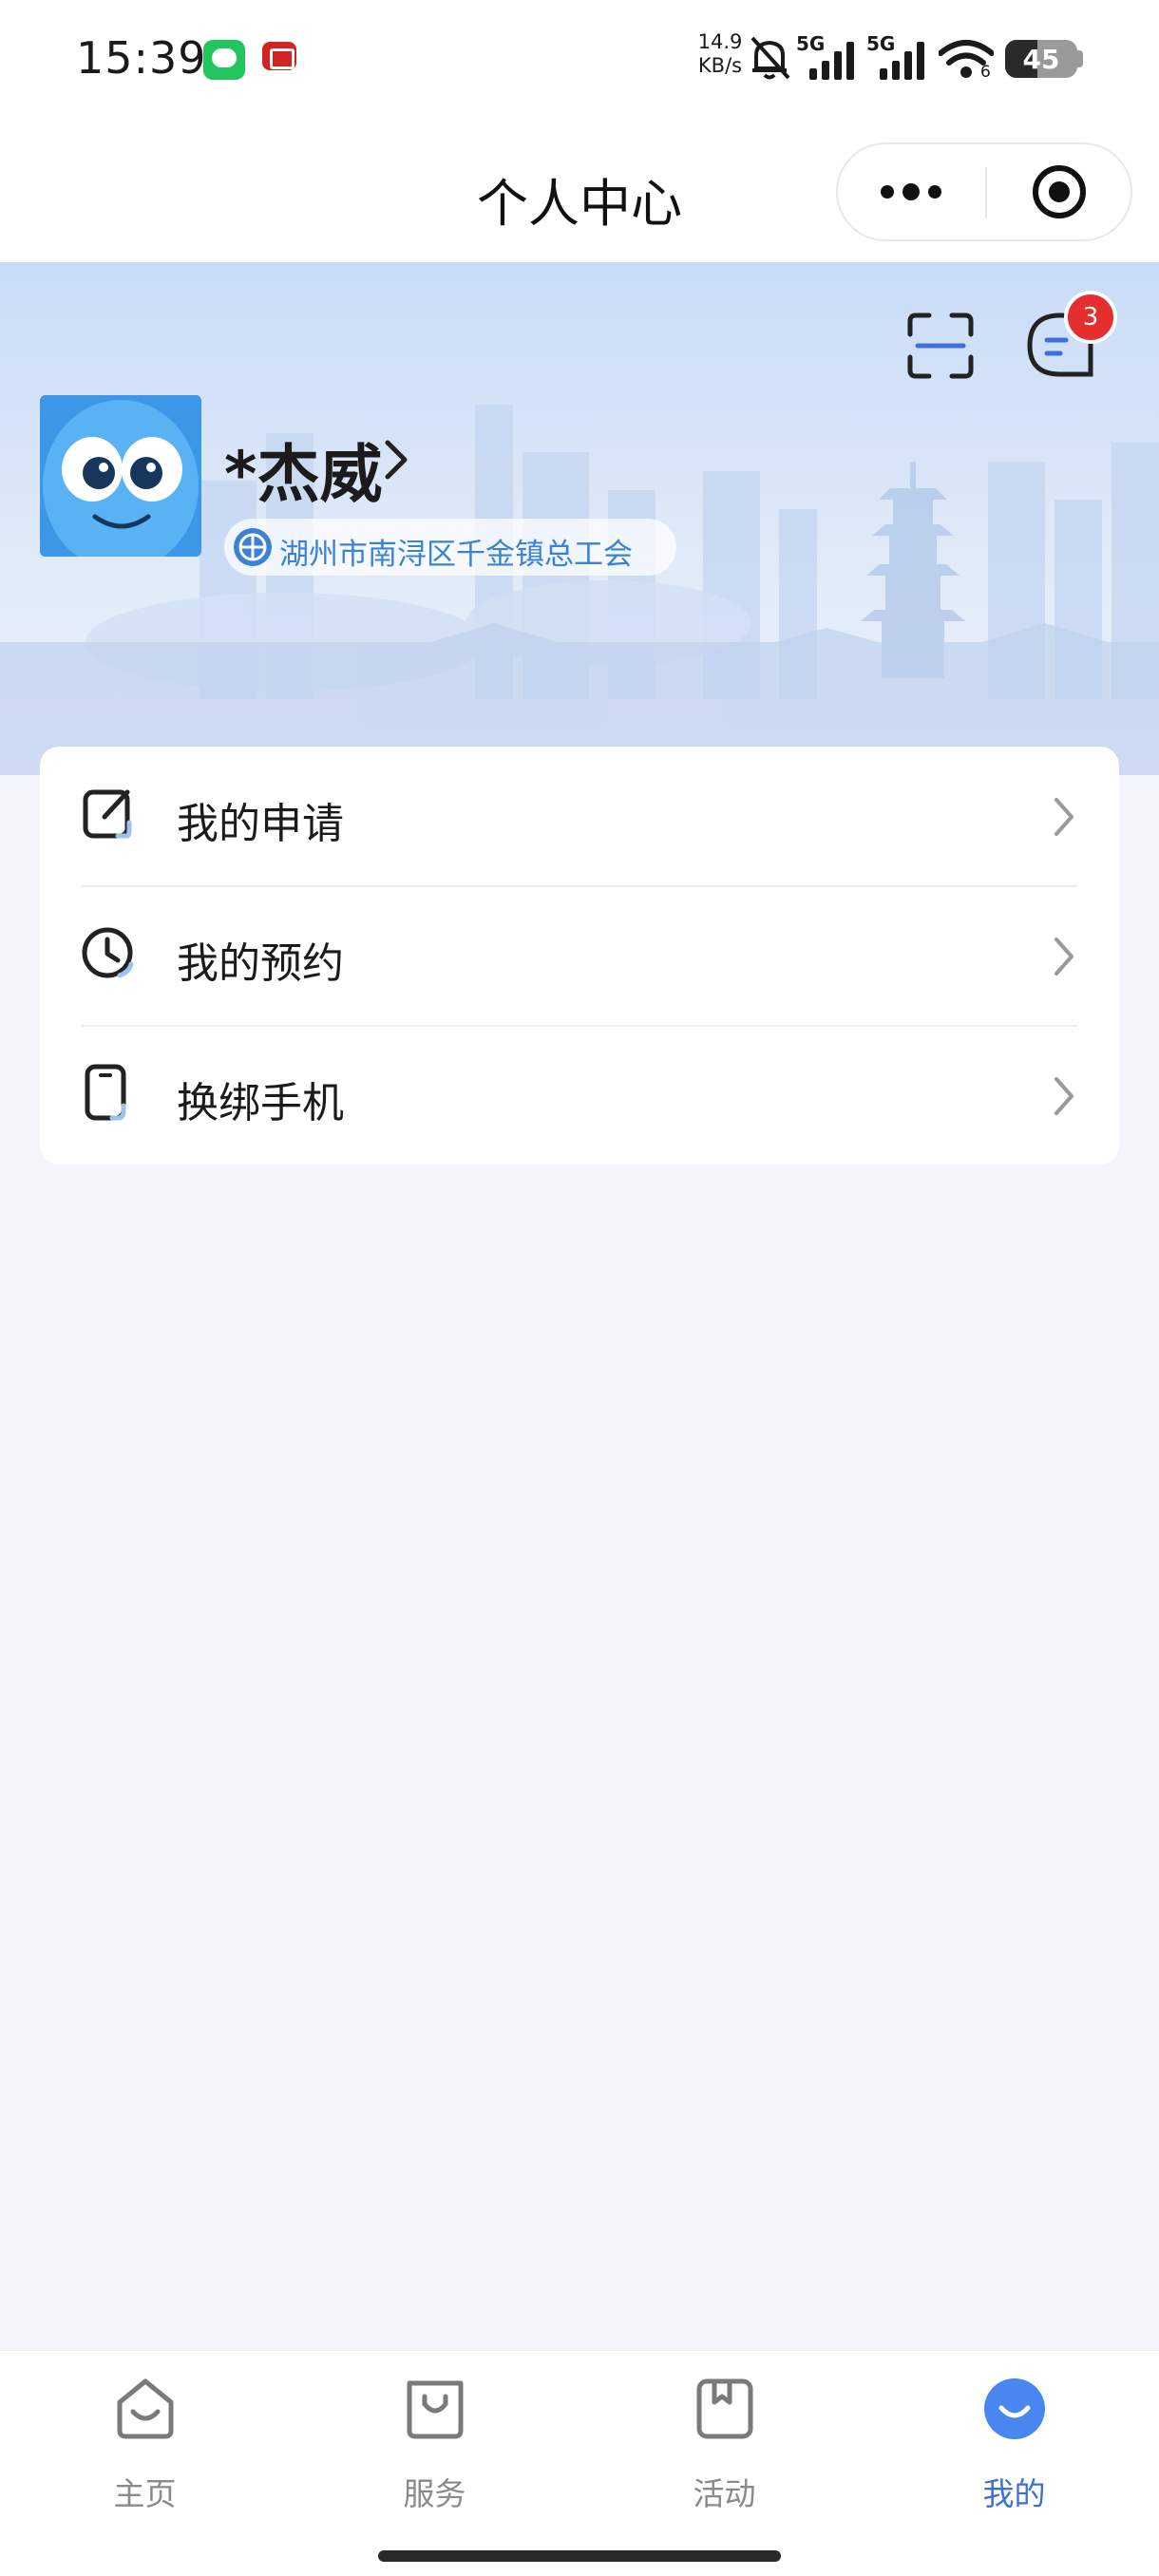  What do you see at coordinates (435, 2409) in the screenshot?
I see `shopping-bag-icon` at bounding box center [435, 2409].